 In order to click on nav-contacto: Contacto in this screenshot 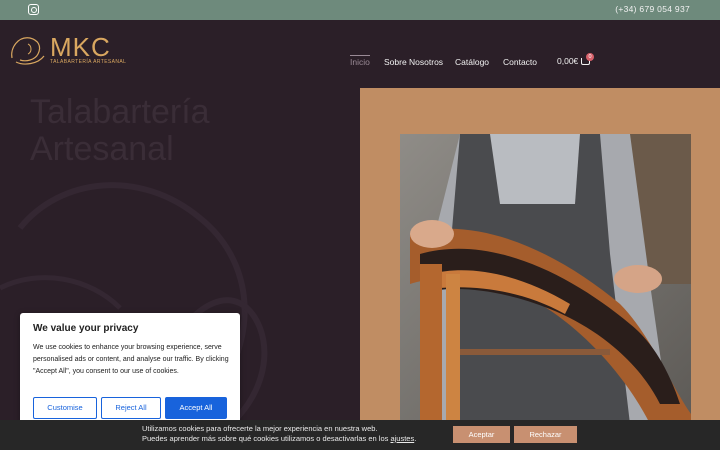, I will do `click(520, 62)`.